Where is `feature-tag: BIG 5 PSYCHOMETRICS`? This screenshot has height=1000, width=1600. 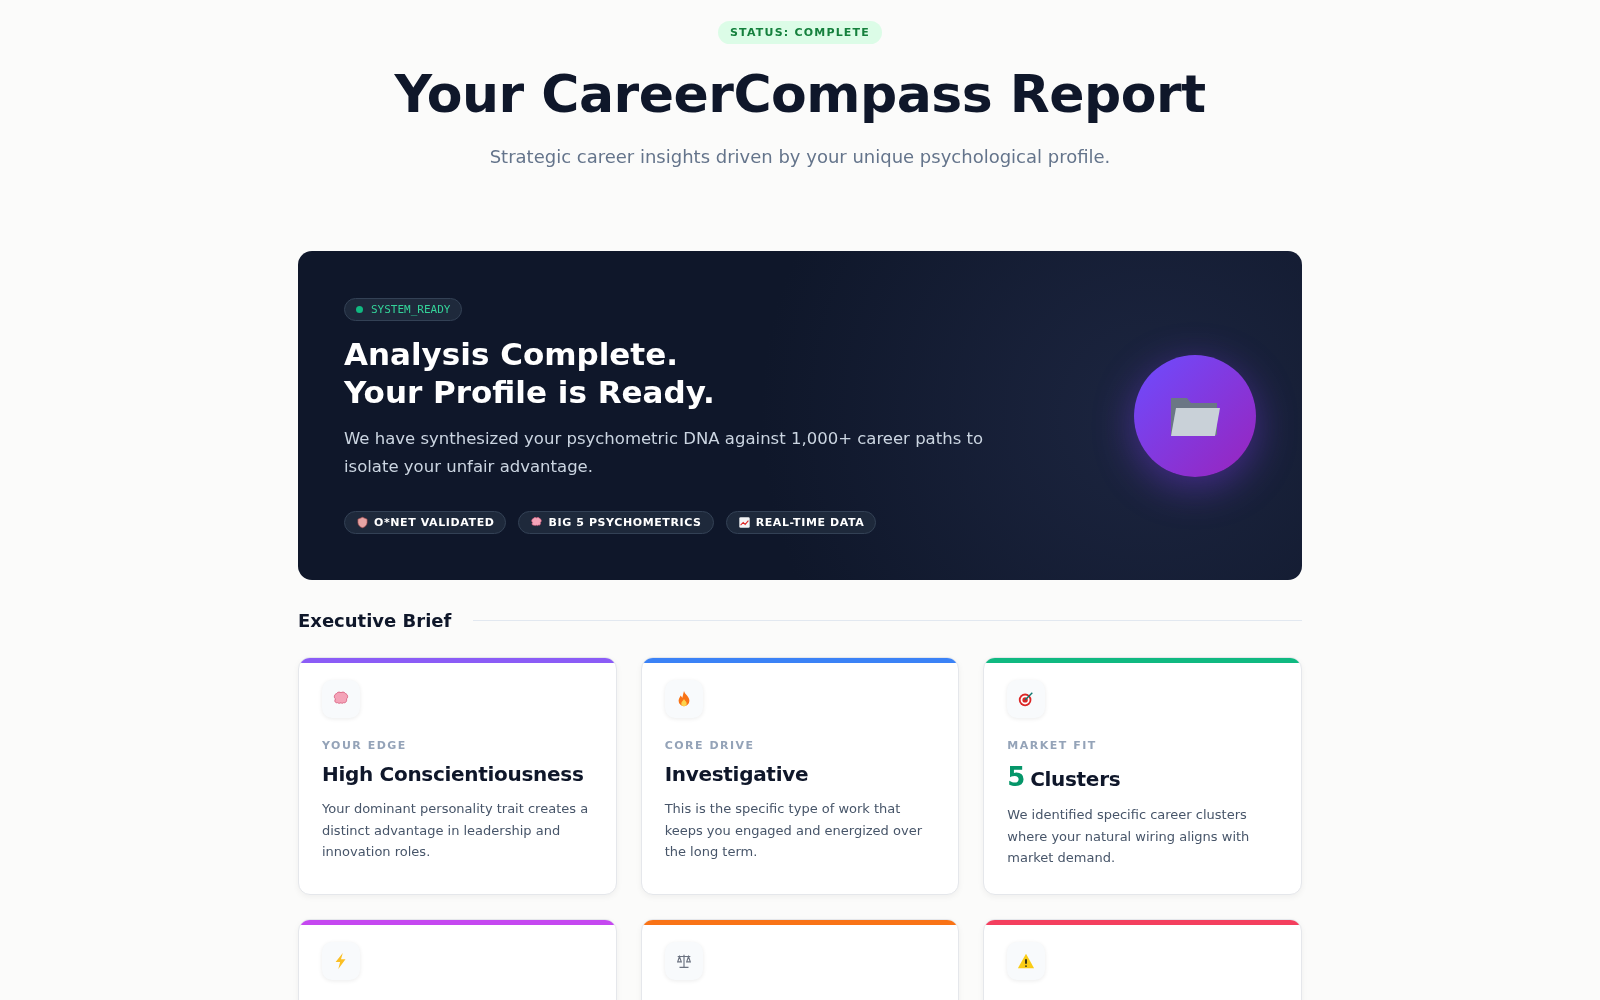 feature-tag: BIG 5 PSYCHOMETRICS is located at coordinates (616, 522).